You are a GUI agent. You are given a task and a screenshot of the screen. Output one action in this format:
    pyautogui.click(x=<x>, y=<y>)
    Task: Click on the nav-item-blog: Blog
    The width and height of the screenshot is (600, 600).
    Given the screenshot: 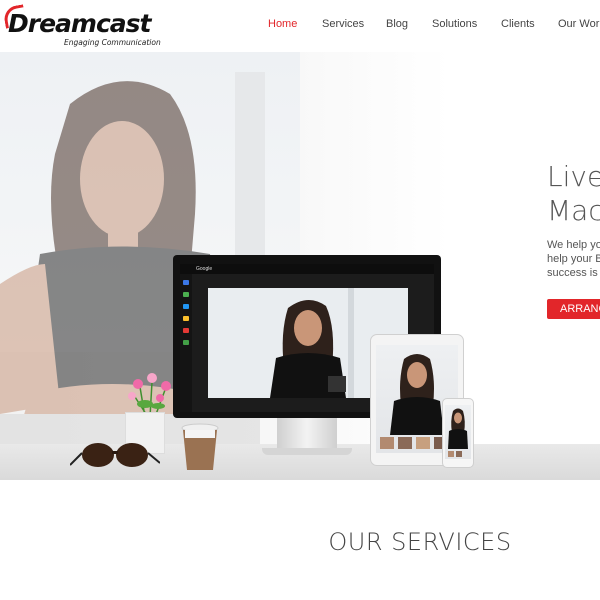 What is the action you would take?
    pyautogui.click(x=397, y=24)
    